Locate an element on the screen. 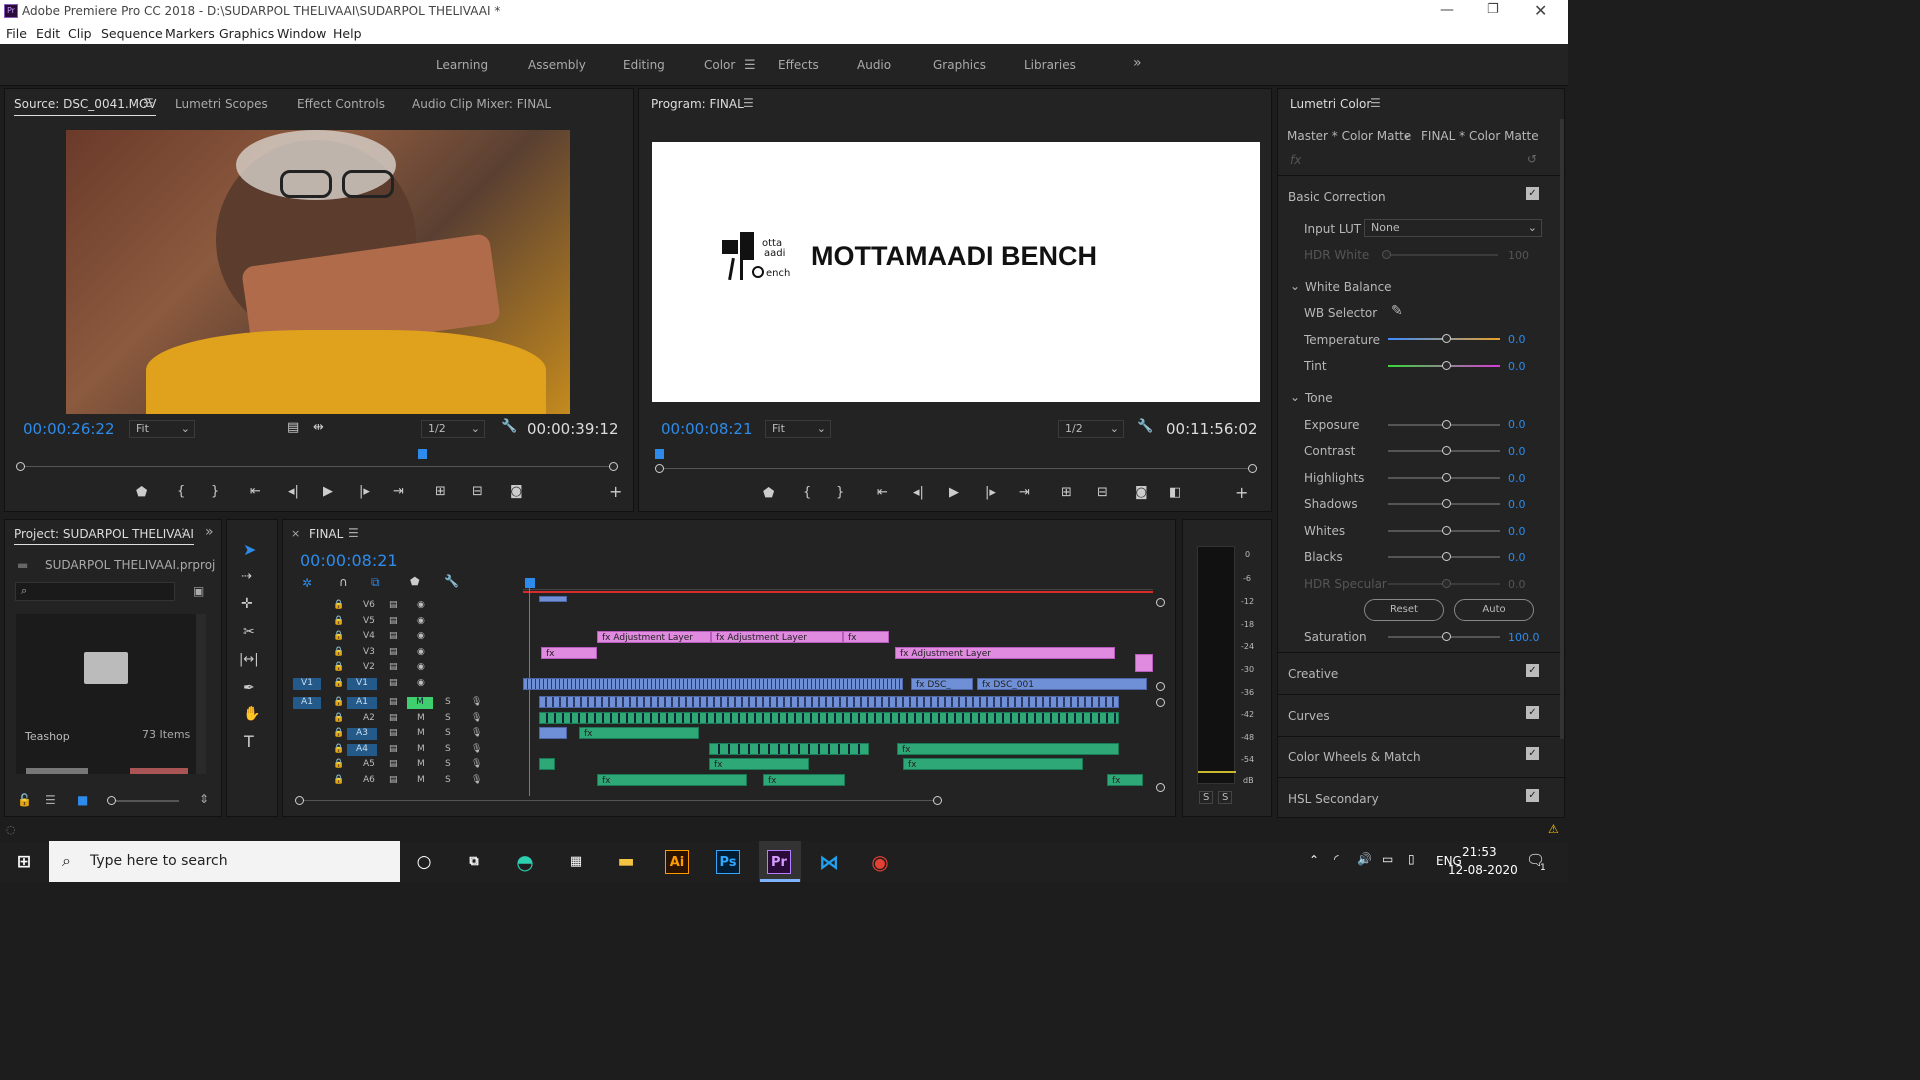 This screenshot has width=1920, height=1080. workspace-color: Color is located at coordinates (719, 65).